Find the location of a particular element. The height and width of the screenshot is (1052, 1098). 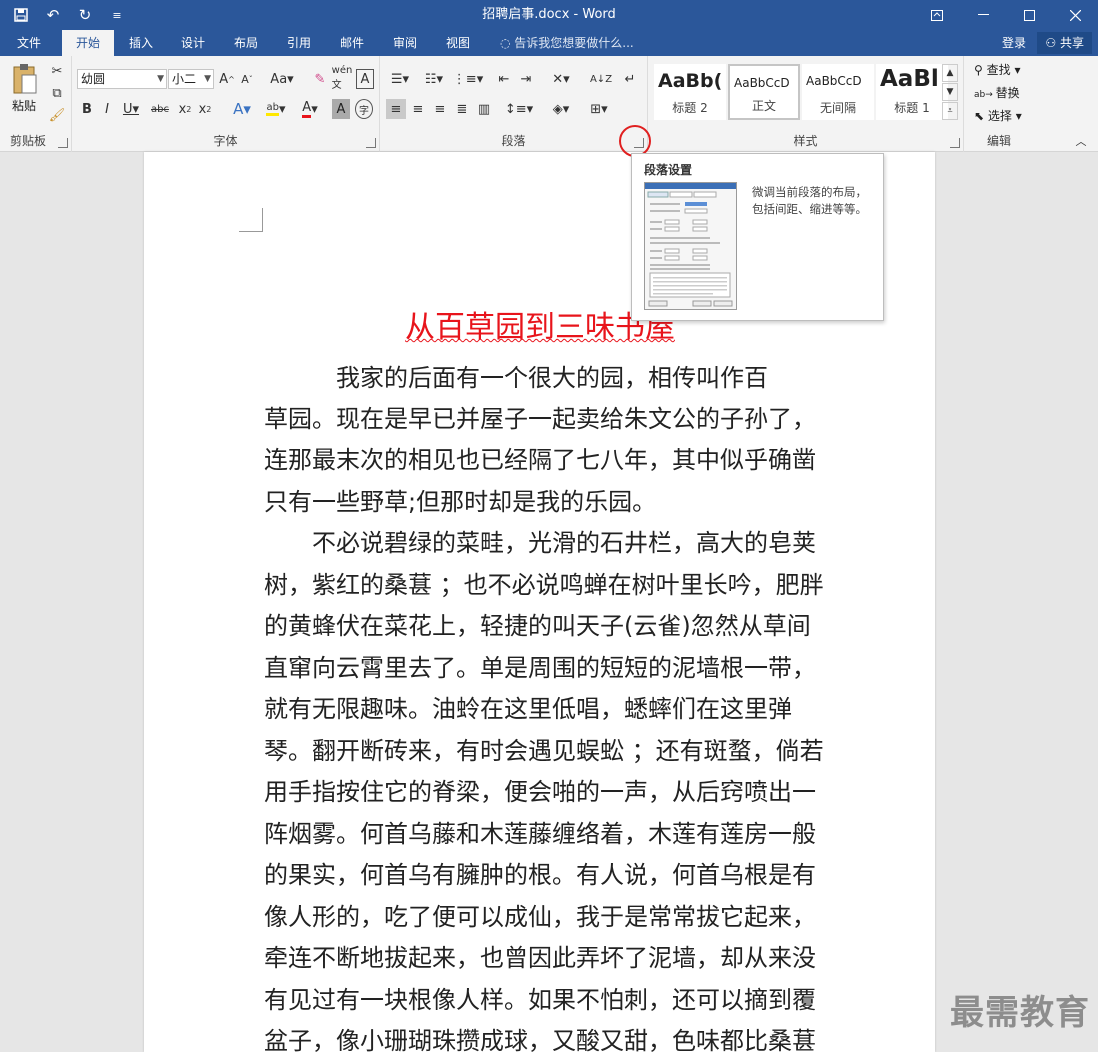

enclose-characters-icon: 字 is located at coordinates (364, 109).